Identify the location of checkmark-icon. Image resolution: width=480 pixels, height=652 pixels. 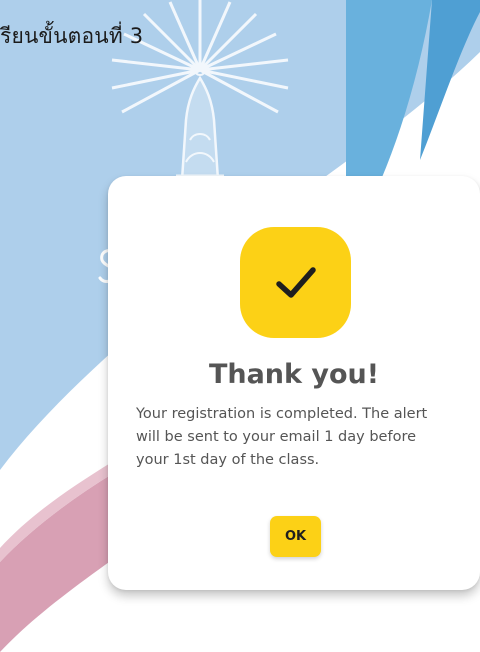
(295, 282).